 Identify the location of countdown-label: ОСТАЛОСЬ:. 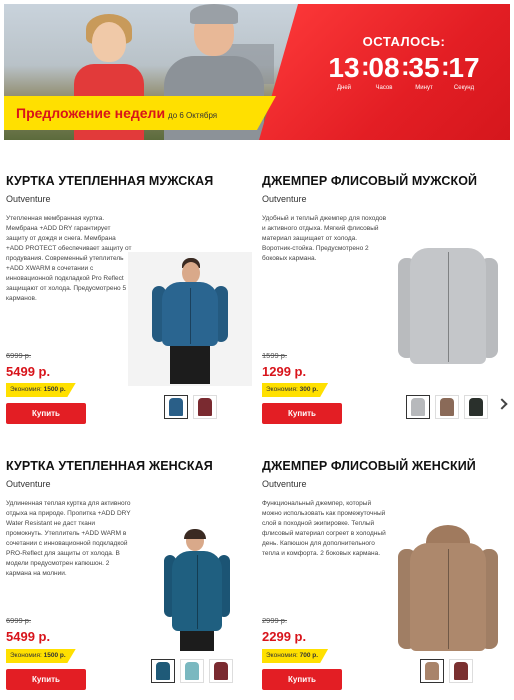
(404, 41).